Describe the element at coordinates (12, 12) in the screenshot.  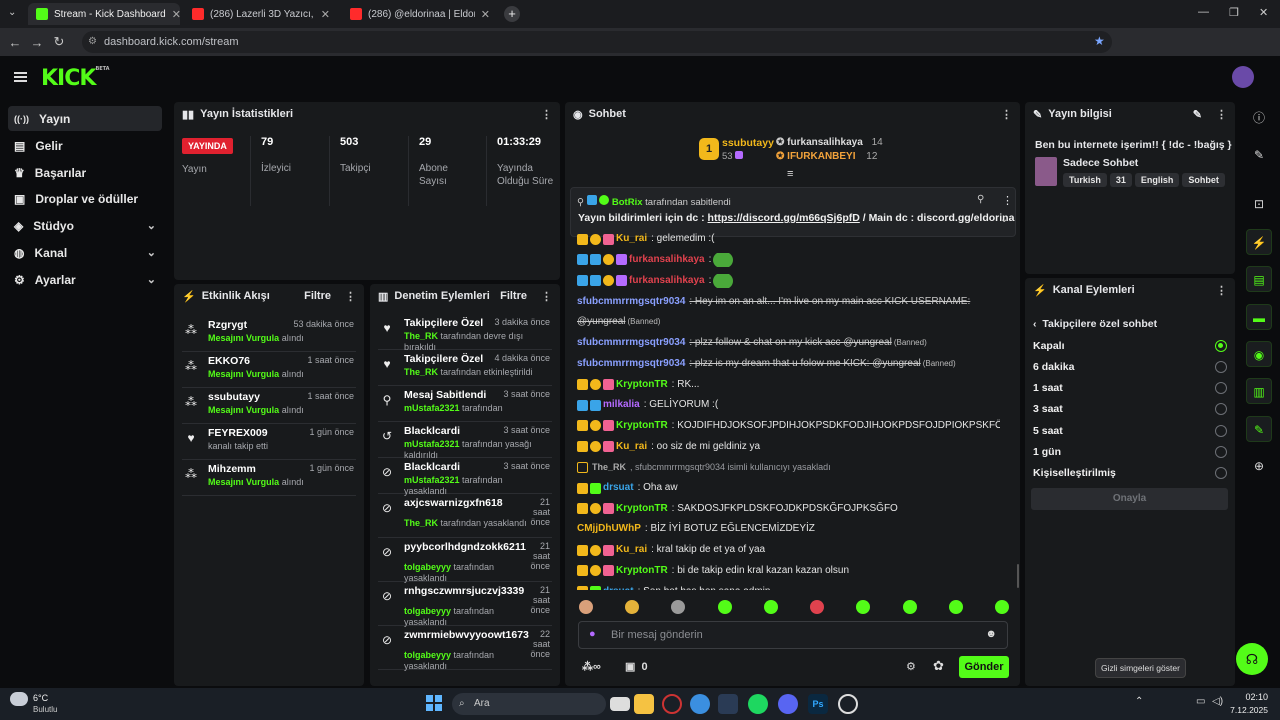
I see `tab-search-icon: ⌄` at that location.